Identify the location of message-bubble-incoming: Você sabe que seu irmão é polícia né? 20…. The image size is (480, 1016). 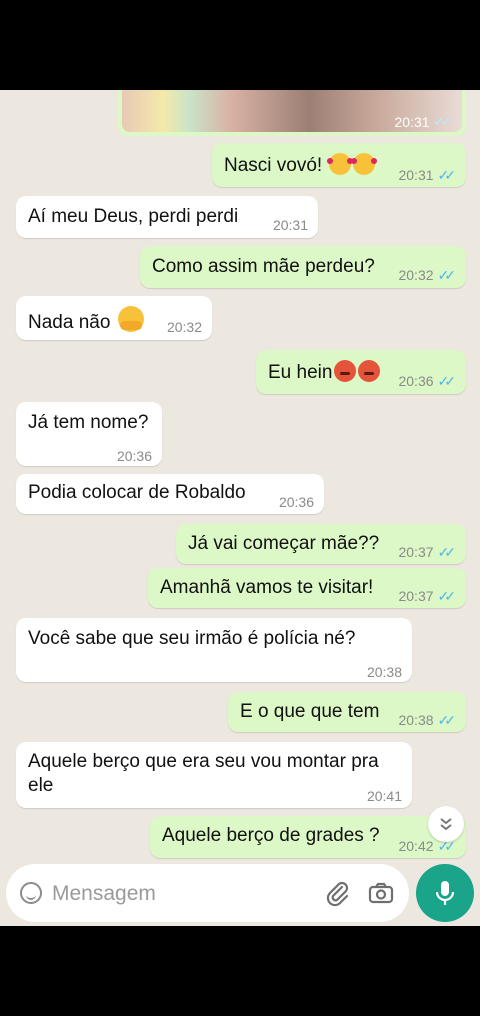
(214, 650).